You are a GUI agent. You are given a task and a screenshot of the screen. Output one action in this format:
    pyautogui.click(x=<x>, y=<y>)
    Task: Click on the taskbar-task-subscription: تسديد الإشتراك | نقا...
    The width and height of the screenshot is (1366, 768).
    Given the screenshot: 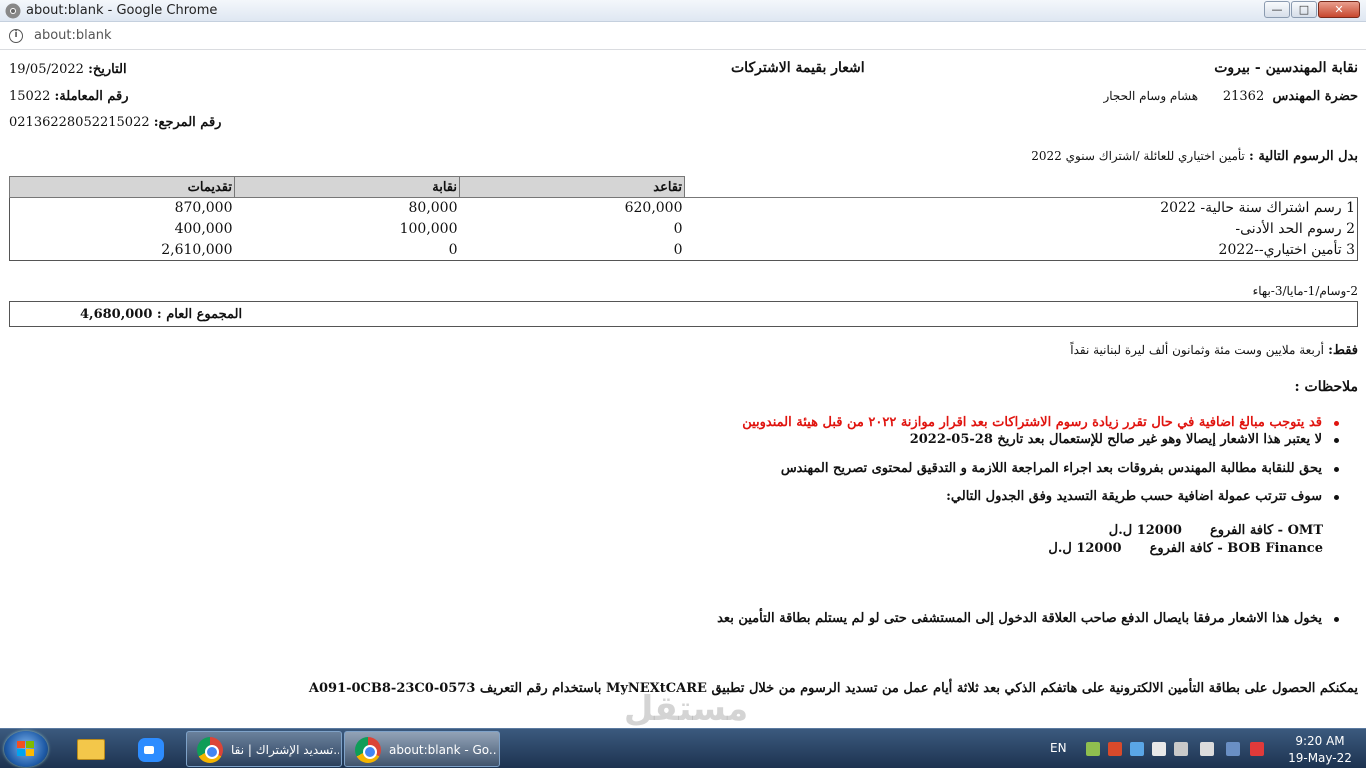 What is the action you would take?
    pyautogui.click(x=264, y=749)
    